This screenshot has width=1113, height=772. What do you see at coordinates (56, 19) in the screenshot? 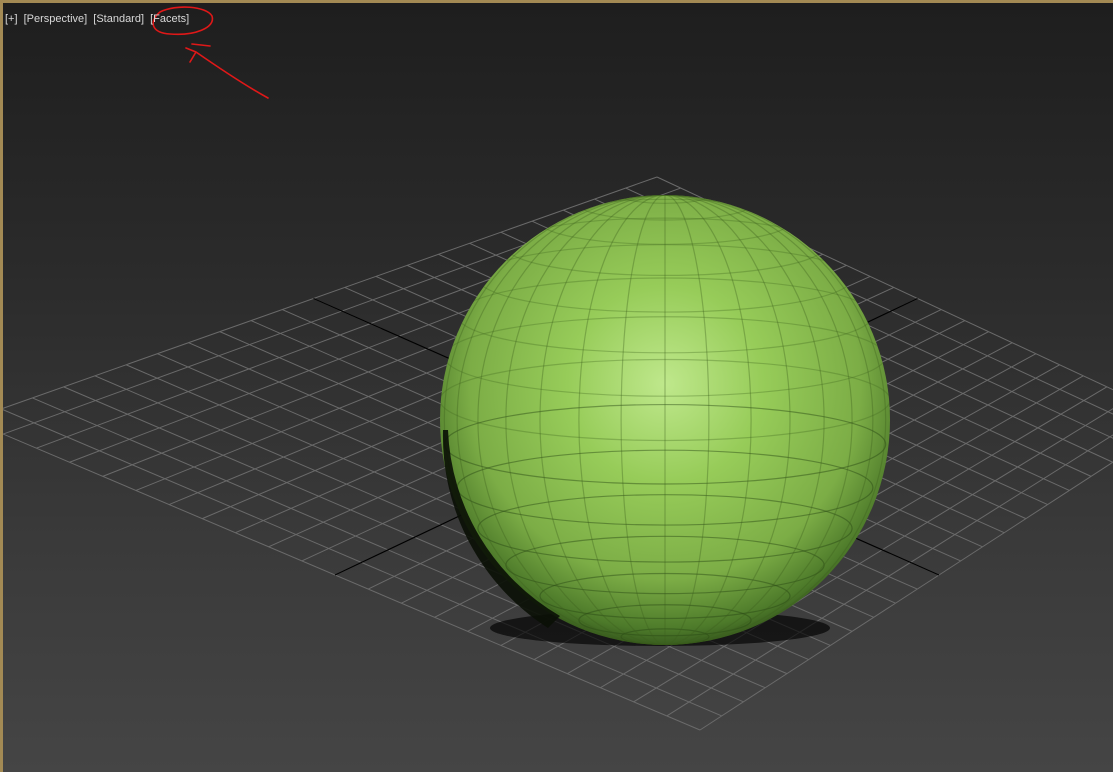
I see `point-of-view-menu: [Perspective]` at bounding box center [56, 19].